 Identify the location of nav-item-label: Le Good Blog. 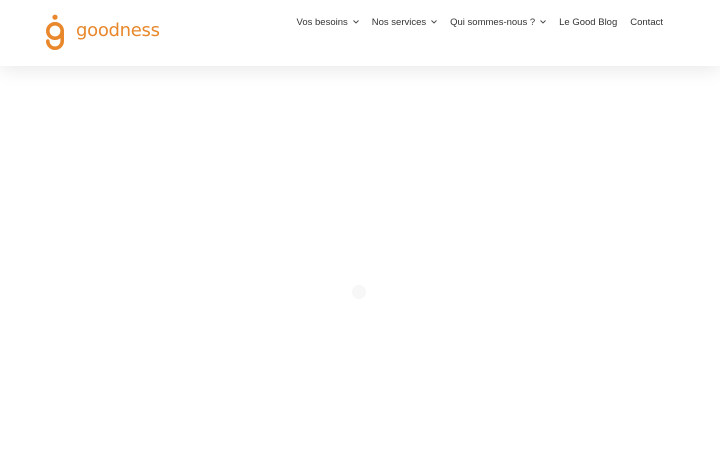
(588, 22).